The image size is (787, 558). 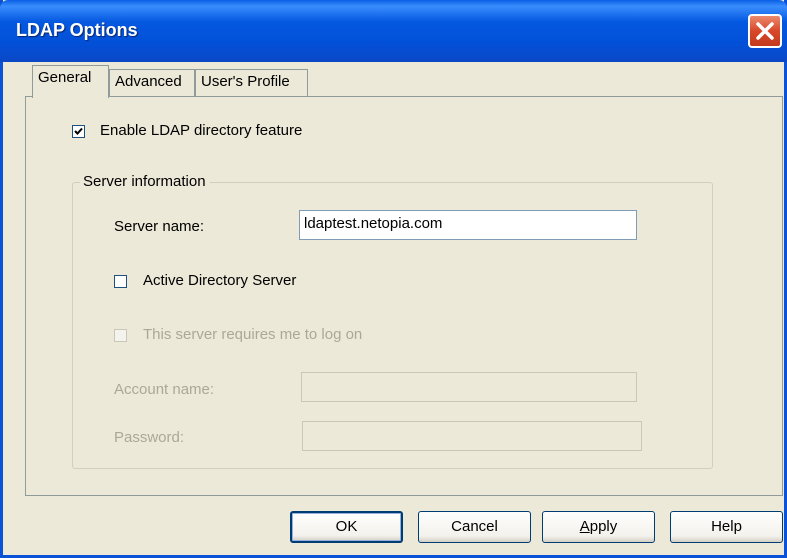 I want to click on tab-label: User's Profile, so click(x=245, y=81).